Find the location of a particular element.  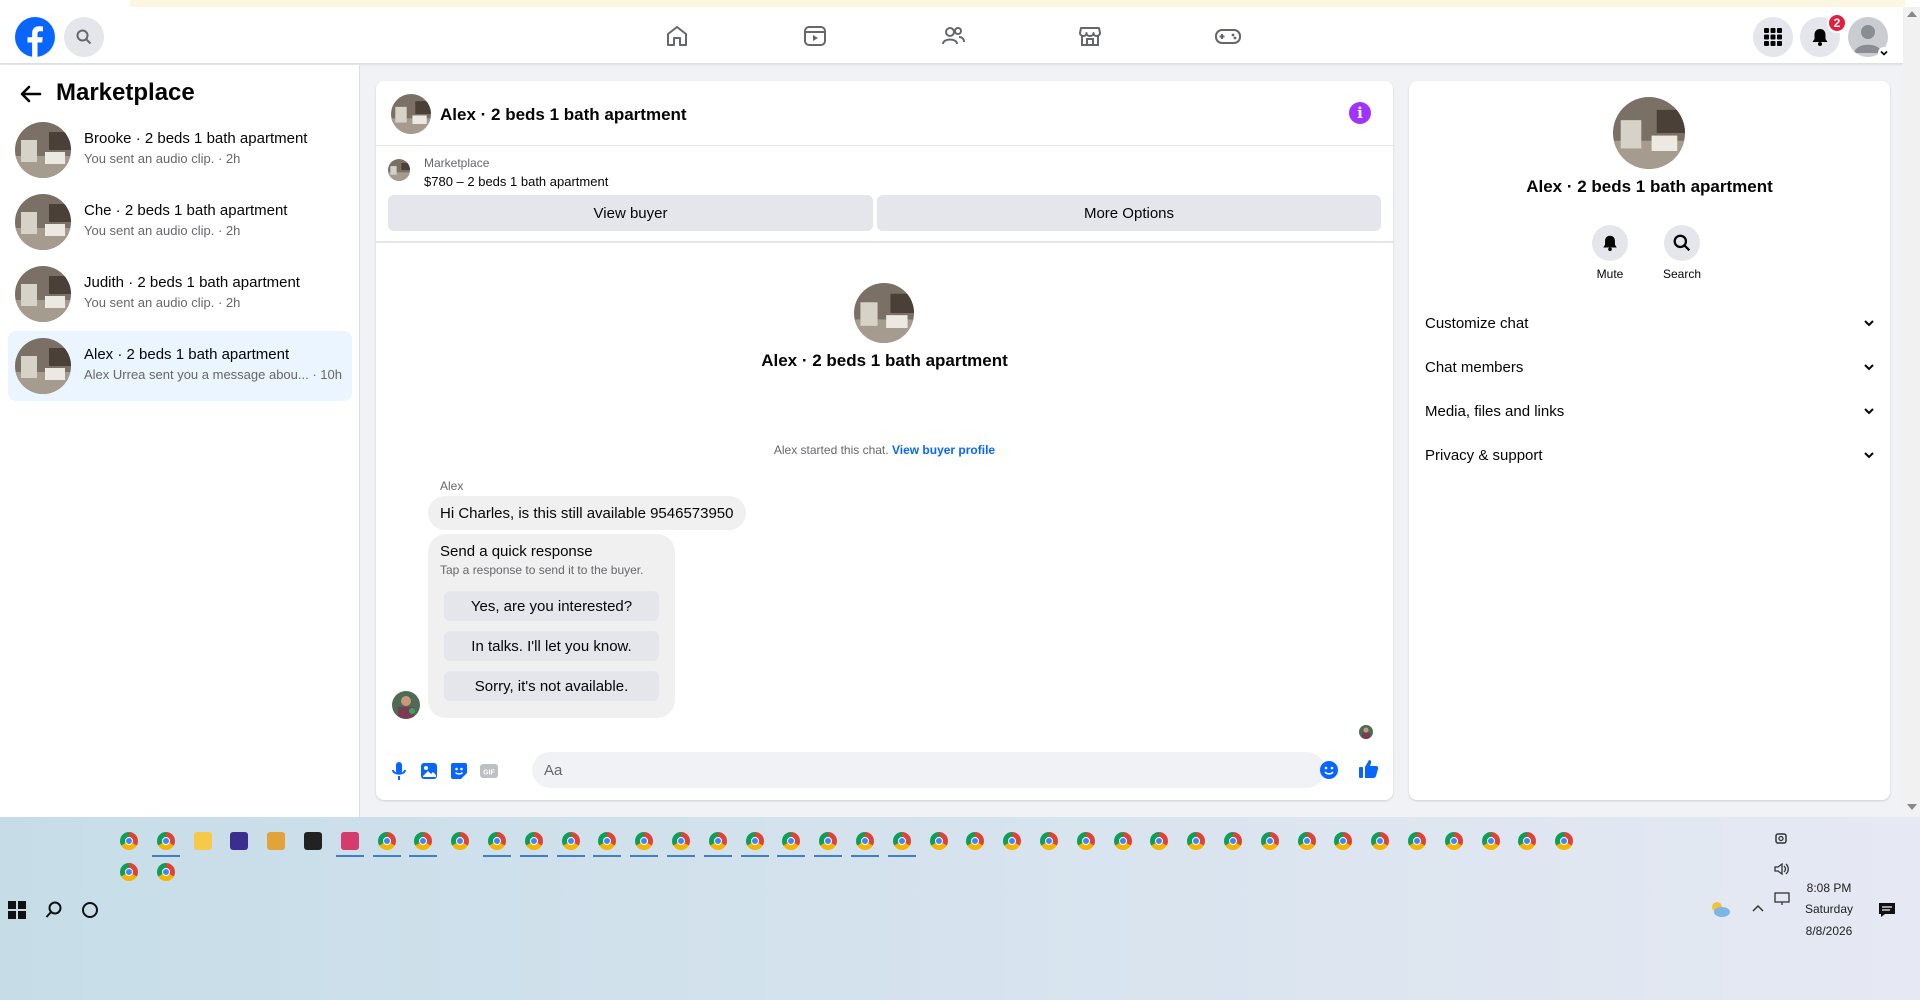

mute-action: Mute is located at coordinates (1610, 253).